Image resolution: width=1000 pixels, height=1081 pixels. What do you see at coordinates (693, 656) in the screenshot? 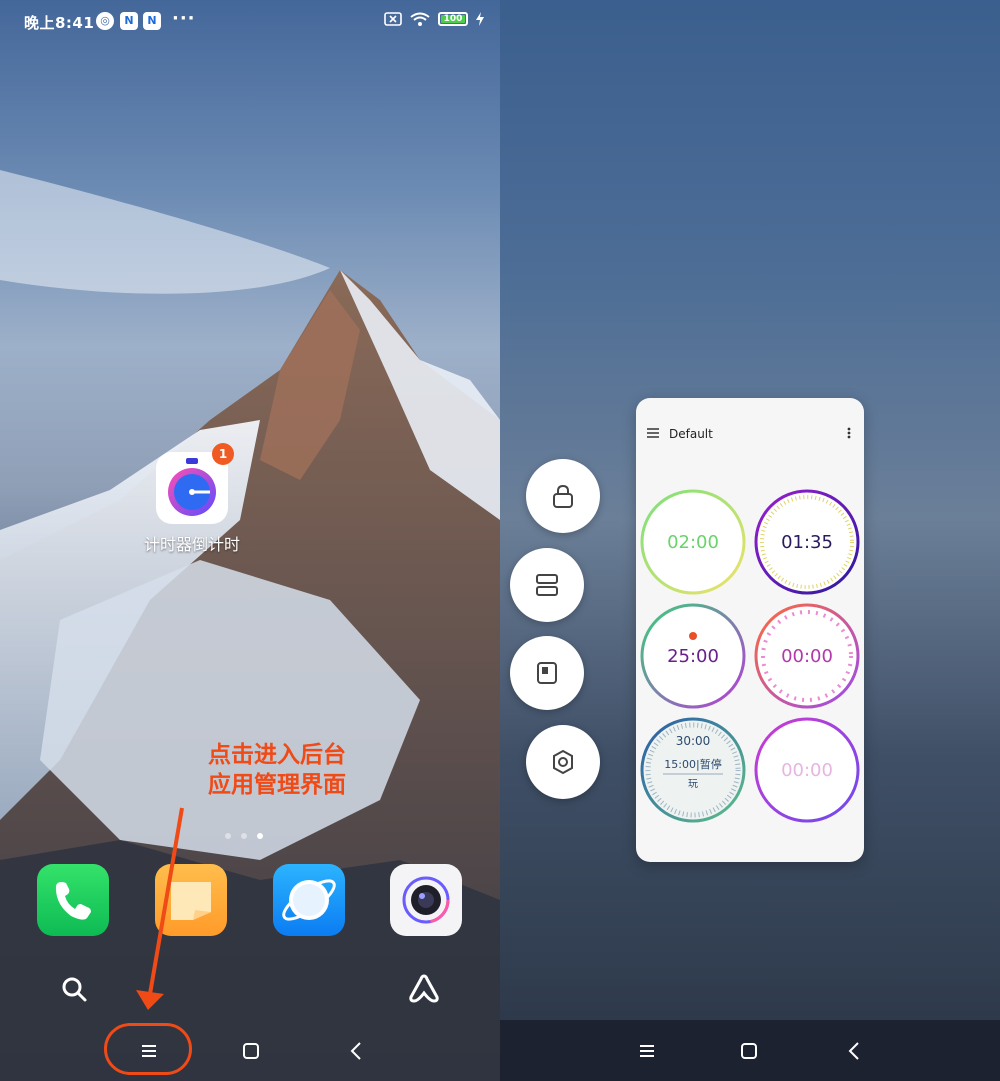
I see `timer-3-text: 25:00` at bounding box center [693, 656].